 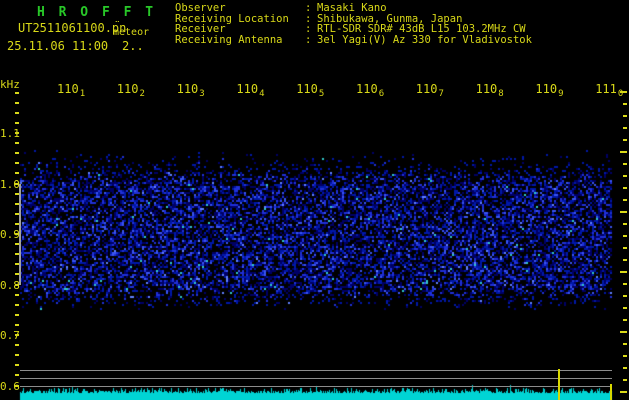 What do you see at coordinates (352, 8) in the screenshot?
I see `info-value: Masaki Kano` at bounding box center [352, 8].